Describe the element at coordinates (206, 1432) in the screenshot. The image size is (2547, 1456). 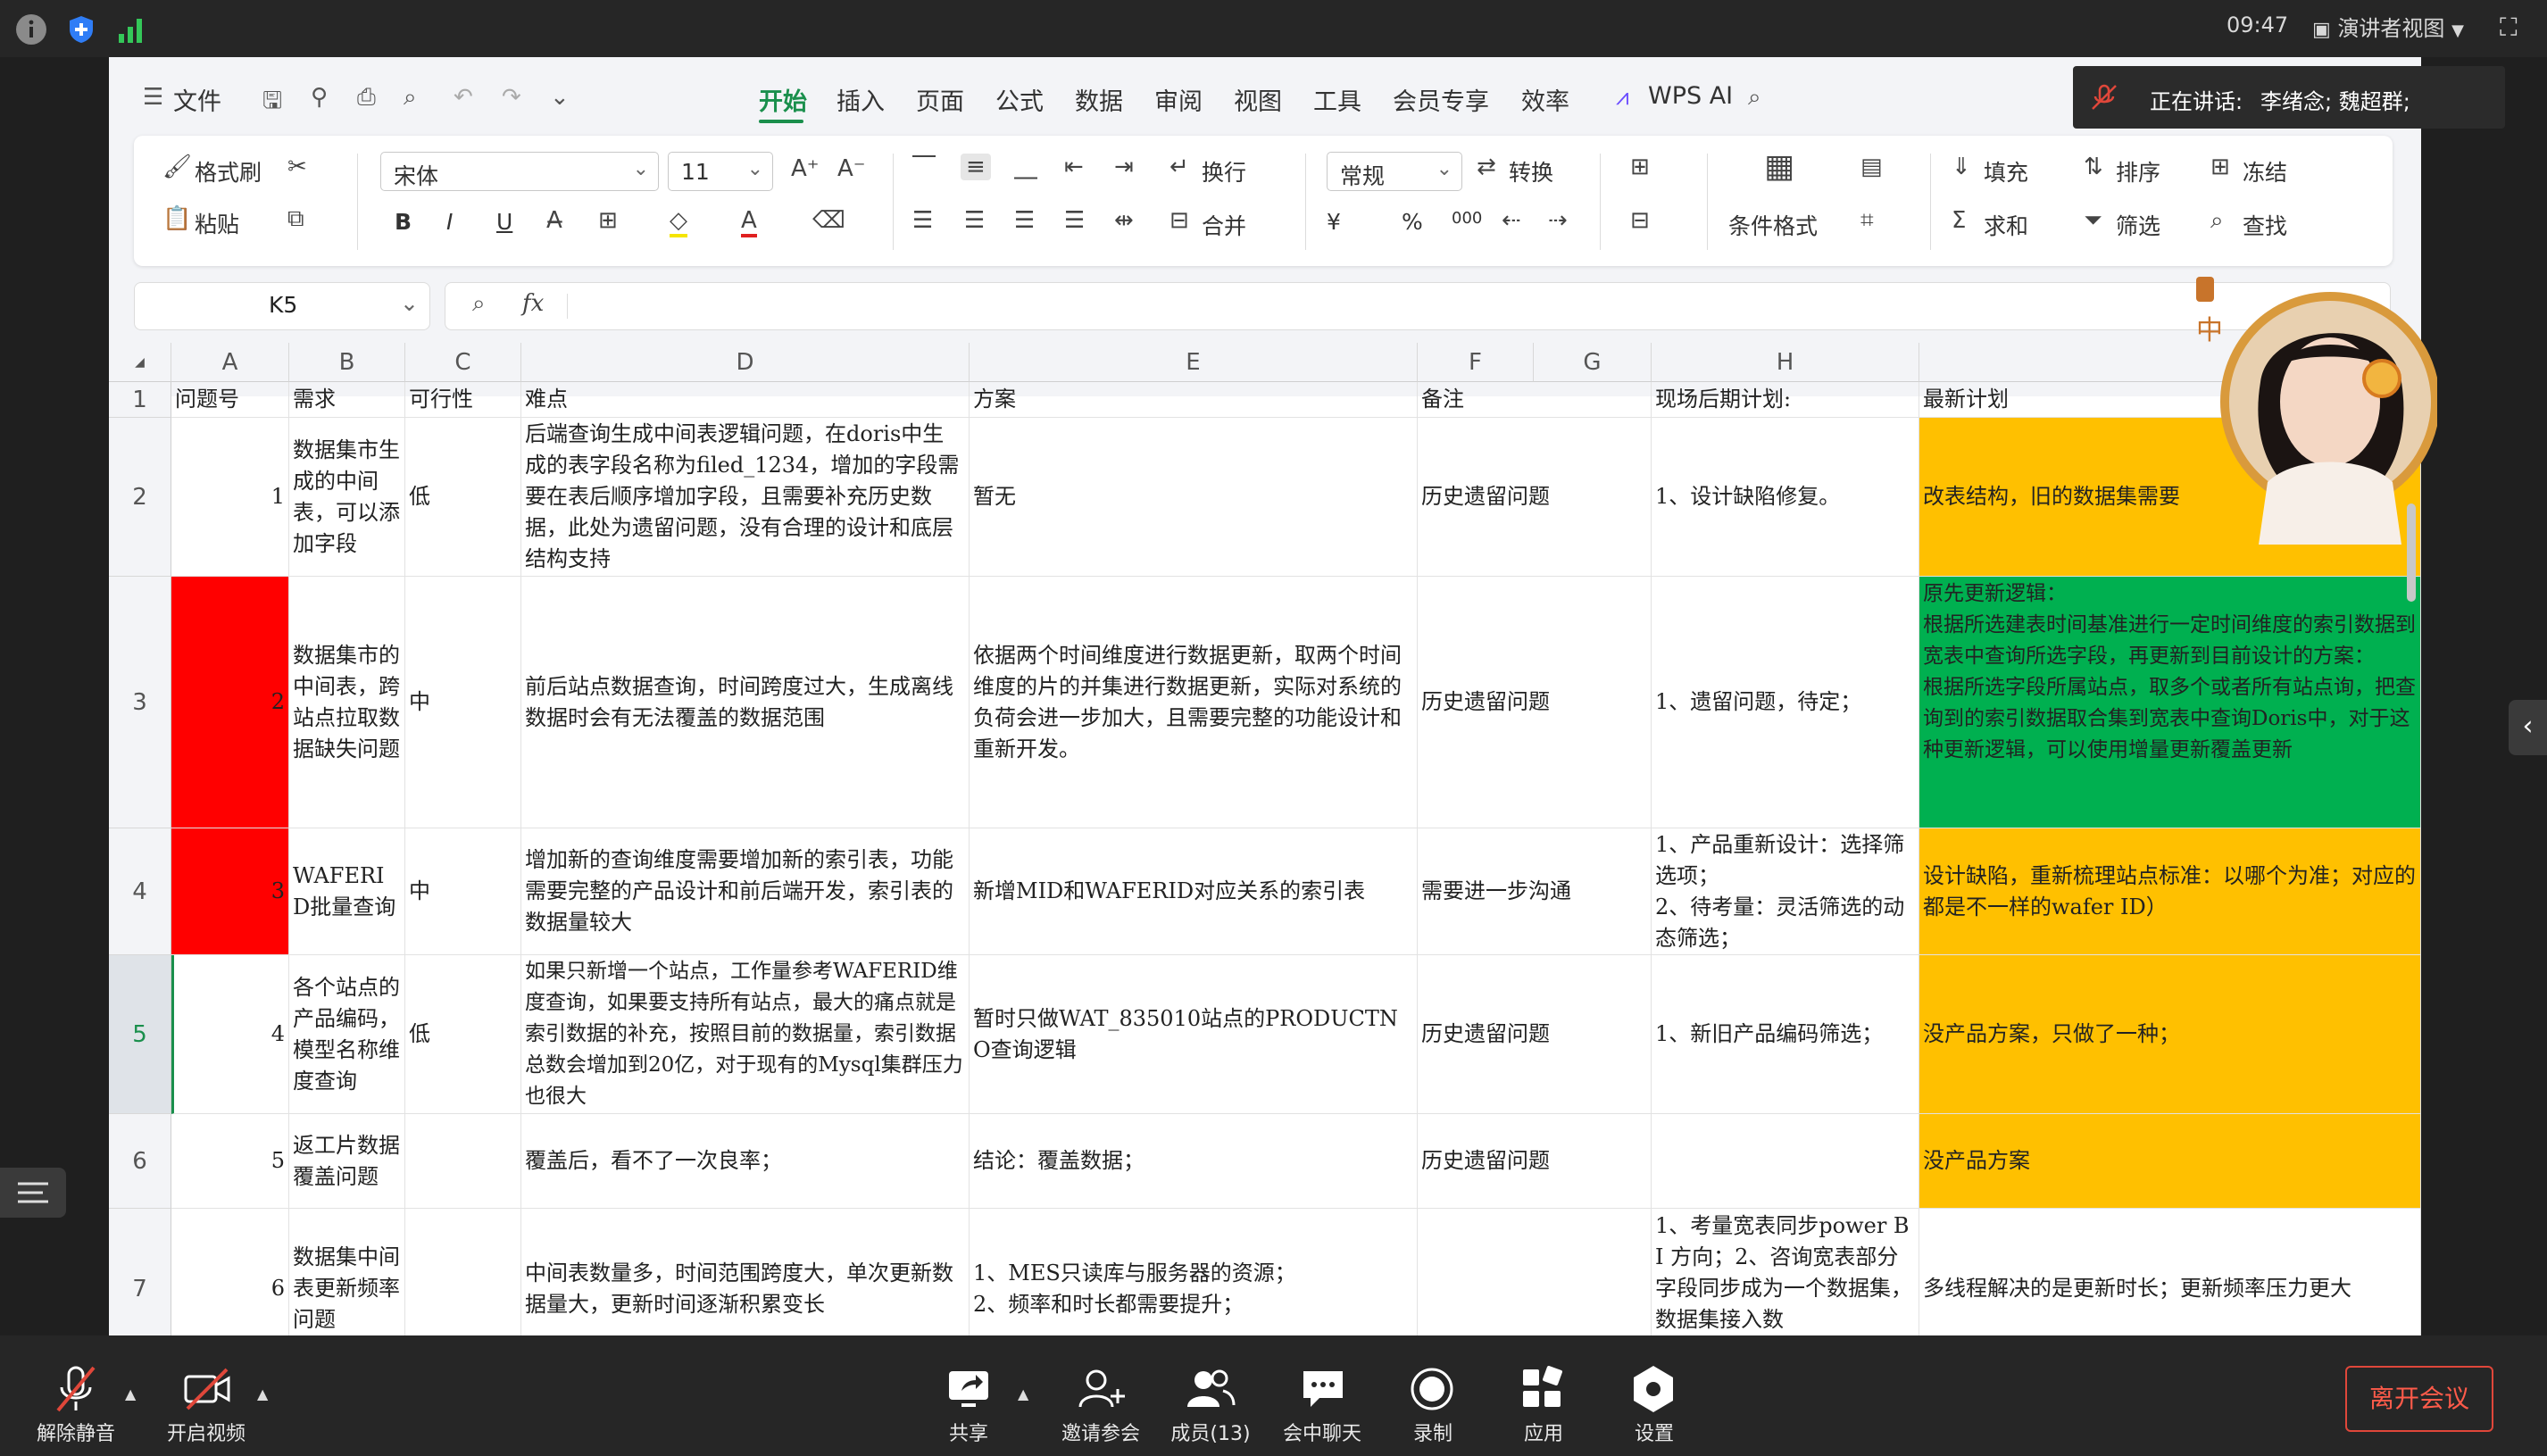
I see `start-video-button: 开启视频` at that location.